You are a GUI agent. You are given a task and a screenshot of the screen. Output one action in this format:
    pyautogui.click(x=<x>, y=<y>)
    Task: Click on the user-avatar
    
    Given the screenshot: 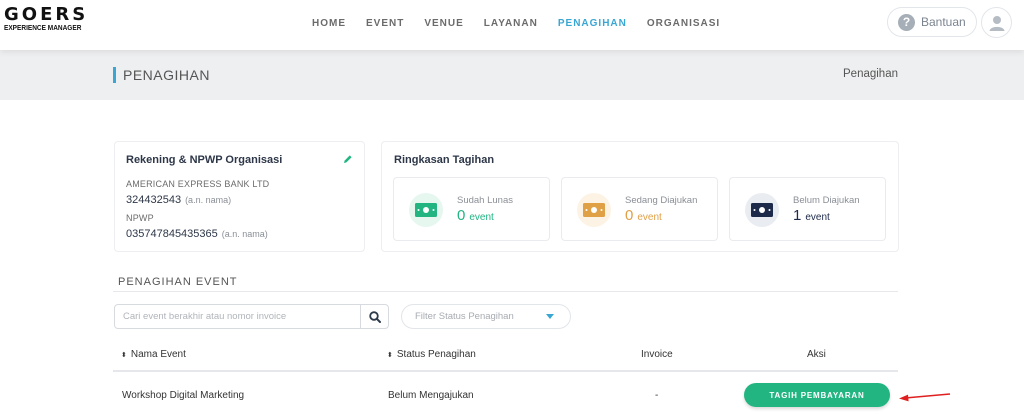 What is the action you would take?
    pyautogui.click(x=996, y=22)
    